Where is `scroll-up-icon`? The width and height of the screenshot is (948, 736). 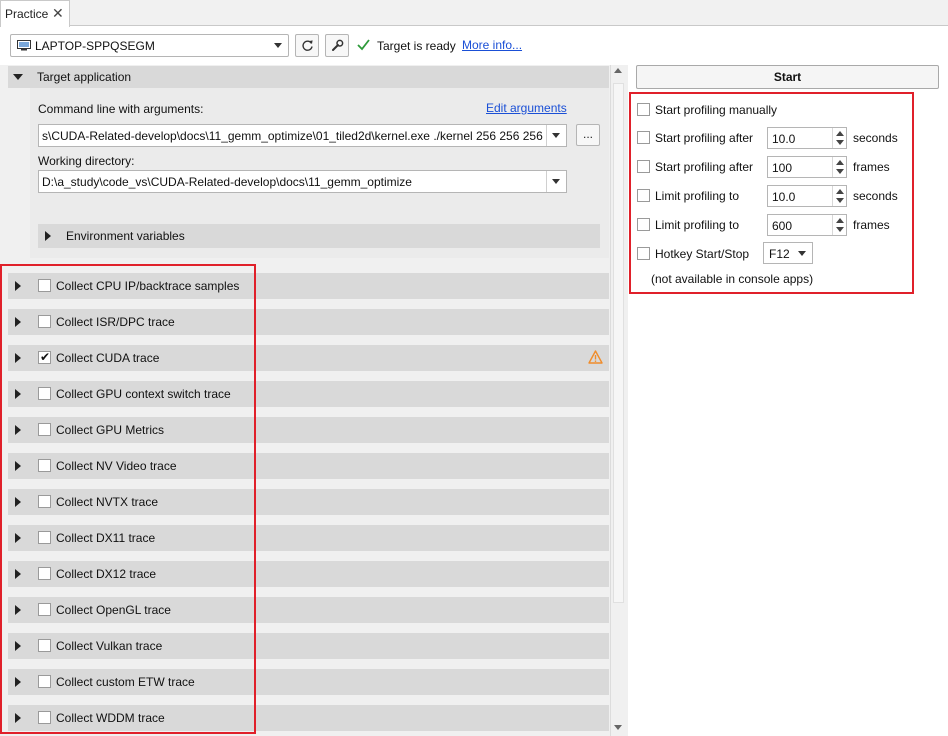
scroll-up-icon is located at coordinates (618, 70).